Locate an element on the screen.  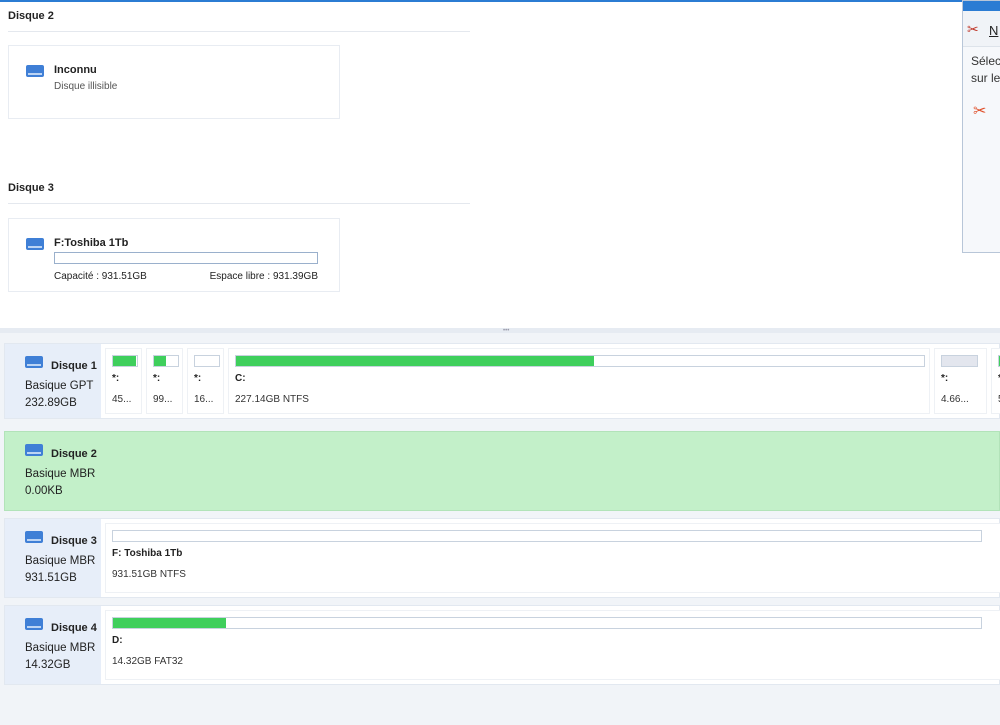
section-title: Disque 2 is located at coordinates (31, 16).